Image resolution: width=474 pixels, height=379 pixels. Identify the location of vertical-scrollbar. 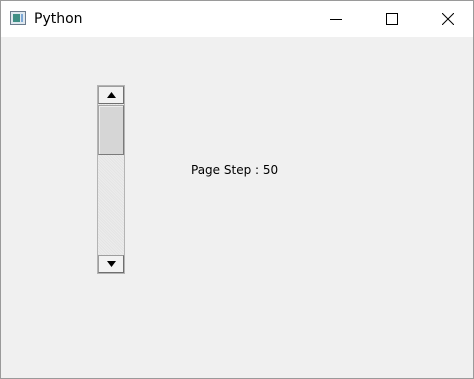
(111, 179).